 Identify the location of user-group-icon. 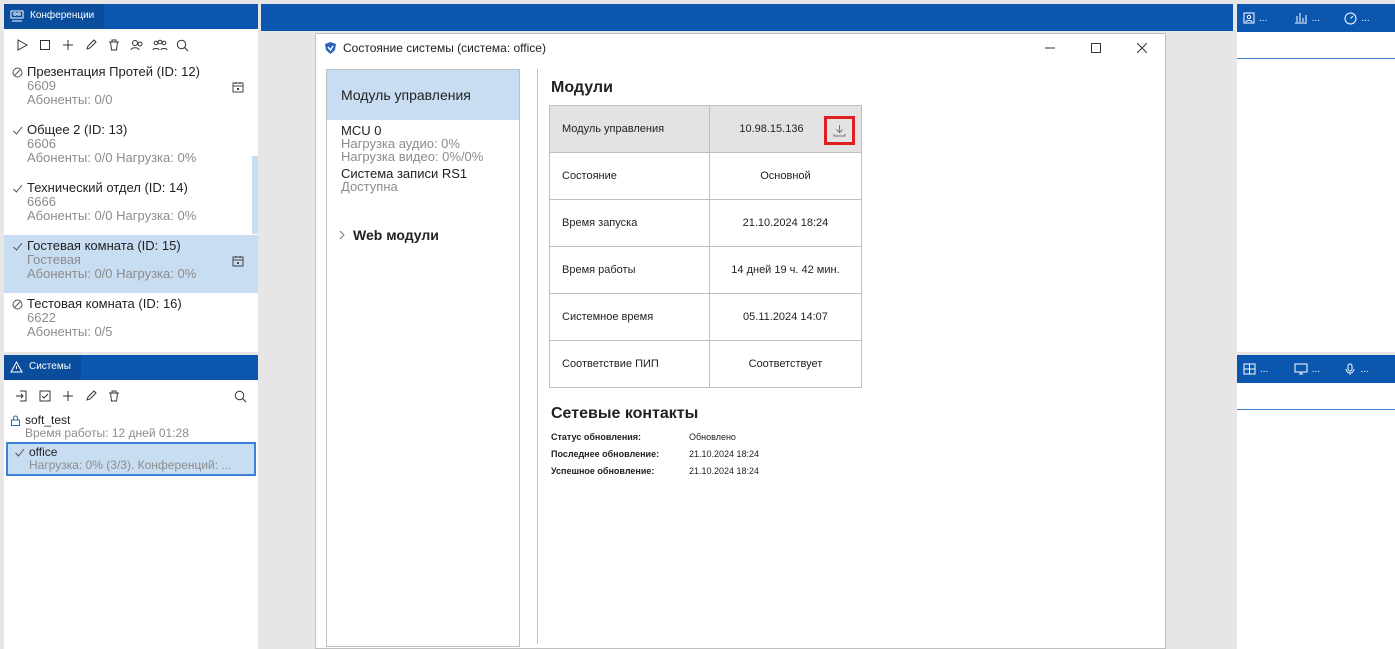
(136, 45).